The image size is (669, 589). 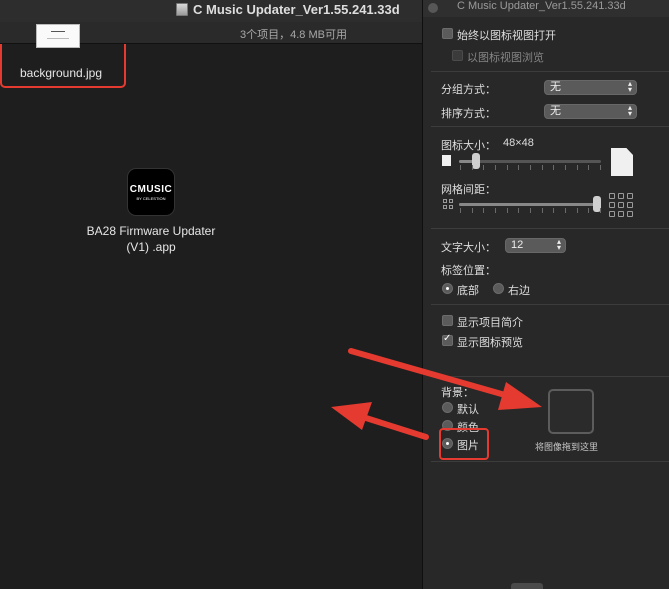 What do you see at coordinates (567, 447) in the screenshot?
I see `drop-hint-label: 将图像拖到这里` at bounding box center [567, 447].